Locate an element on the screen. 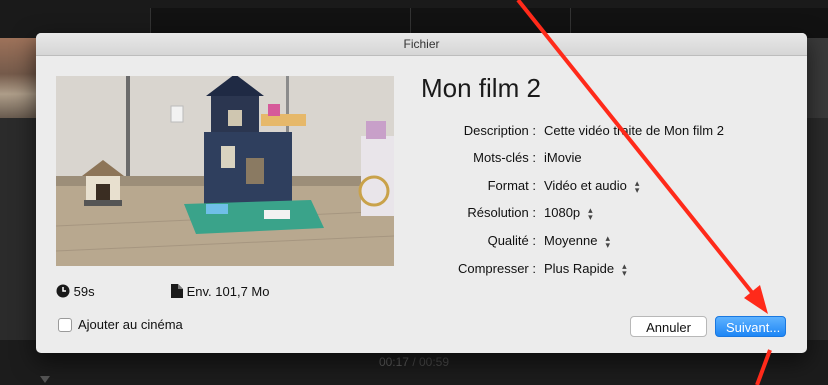  file-size-value: Env. 101,7 Mo is located at coordinates (228, 291).